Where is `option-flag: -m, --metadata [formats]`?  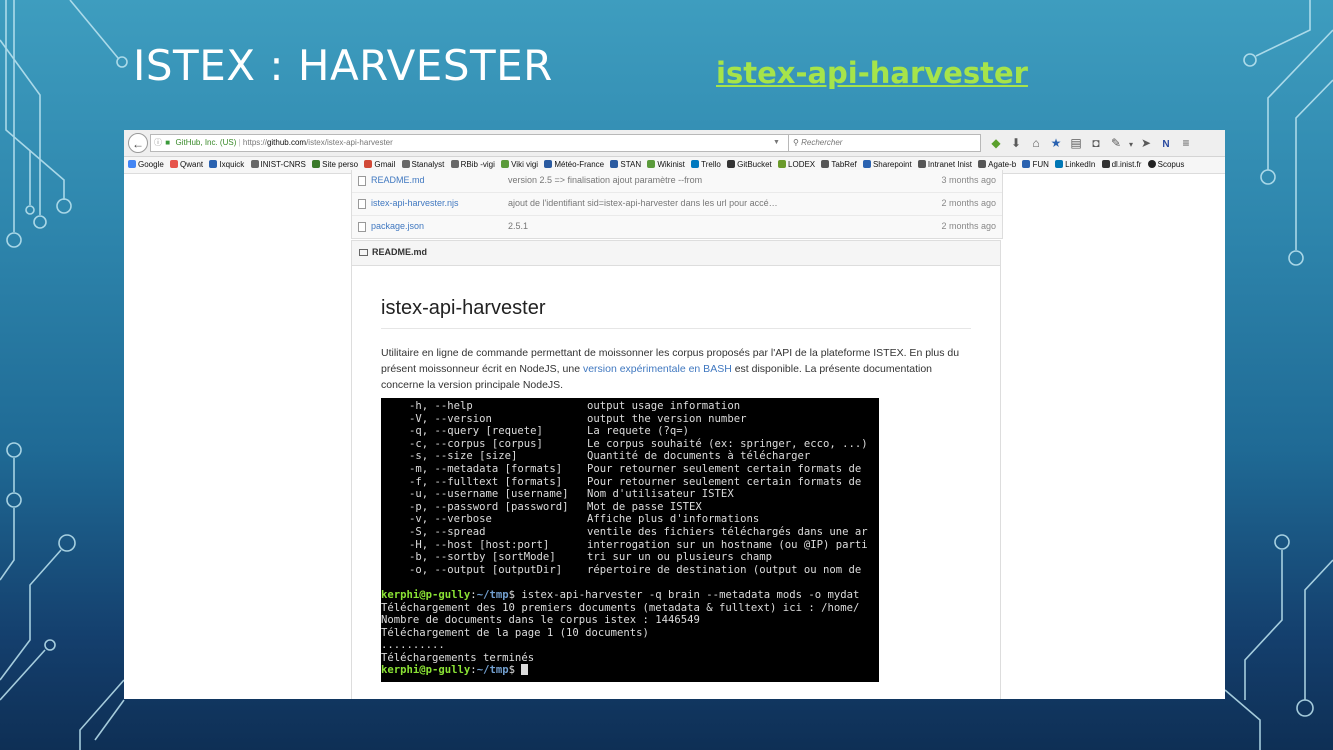 option-flag: -m, --metadata [formats] is located at coordinates (486, 468).